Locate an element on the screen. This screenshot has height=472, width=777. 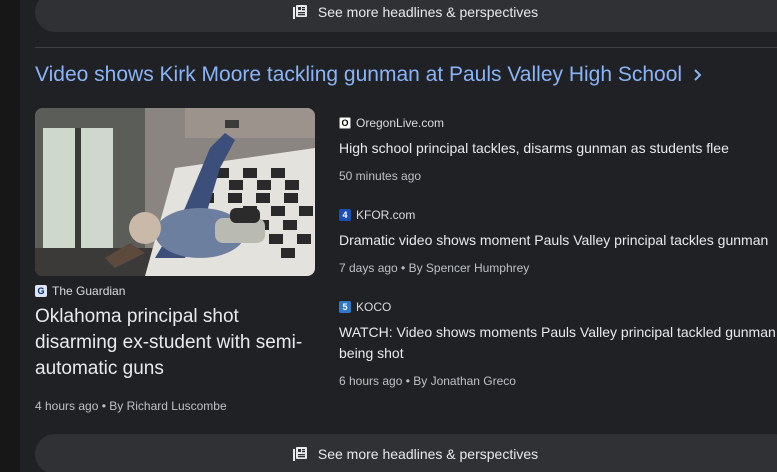
story-source-name: OregonLive.com is located at coordinates (400, 123).